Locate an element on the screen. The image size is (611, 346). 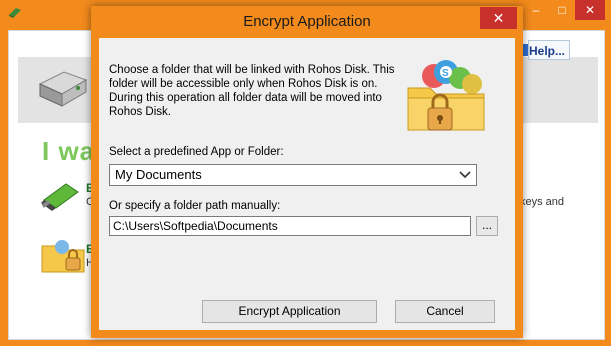
main-maximize-button: □ is located at coordinates (562, 10).